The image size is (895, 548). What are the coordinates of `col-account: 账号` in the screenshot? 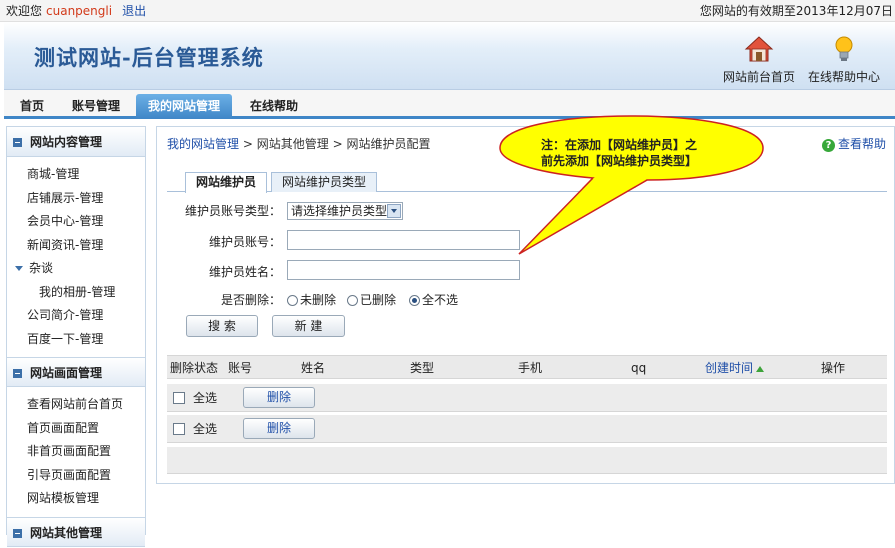 It's located at (240, 368).